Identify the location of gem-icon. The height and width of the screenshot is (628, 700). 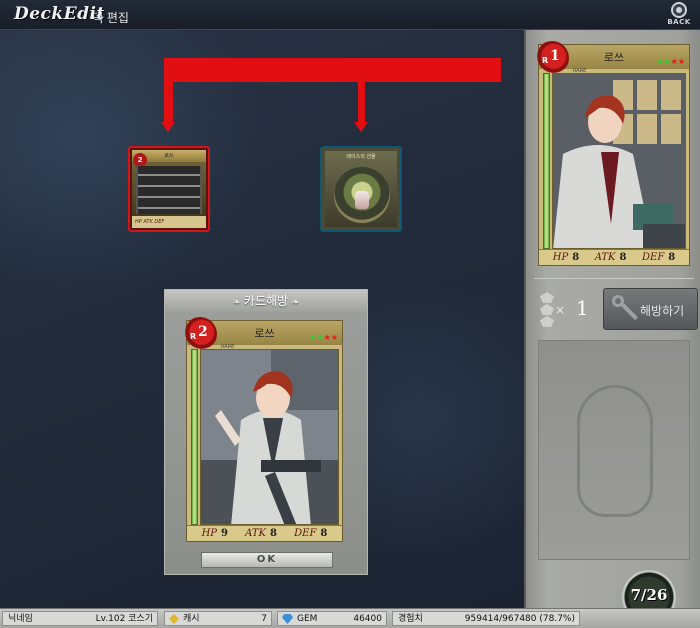
(287, 619).